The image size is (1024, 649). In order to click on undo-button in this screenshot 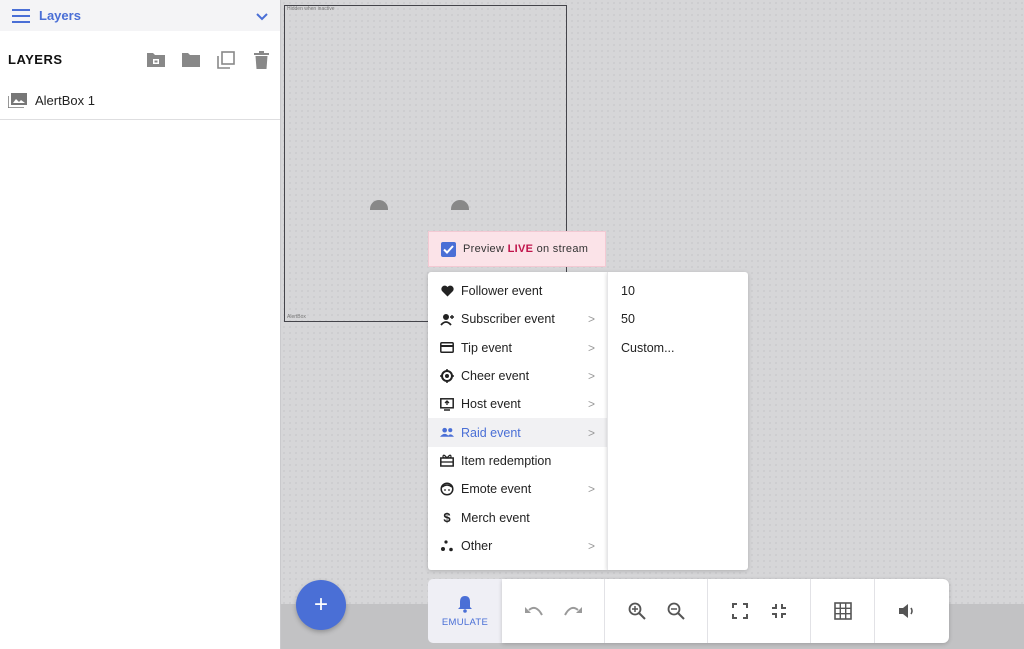, I will do `click(533, 611)`.